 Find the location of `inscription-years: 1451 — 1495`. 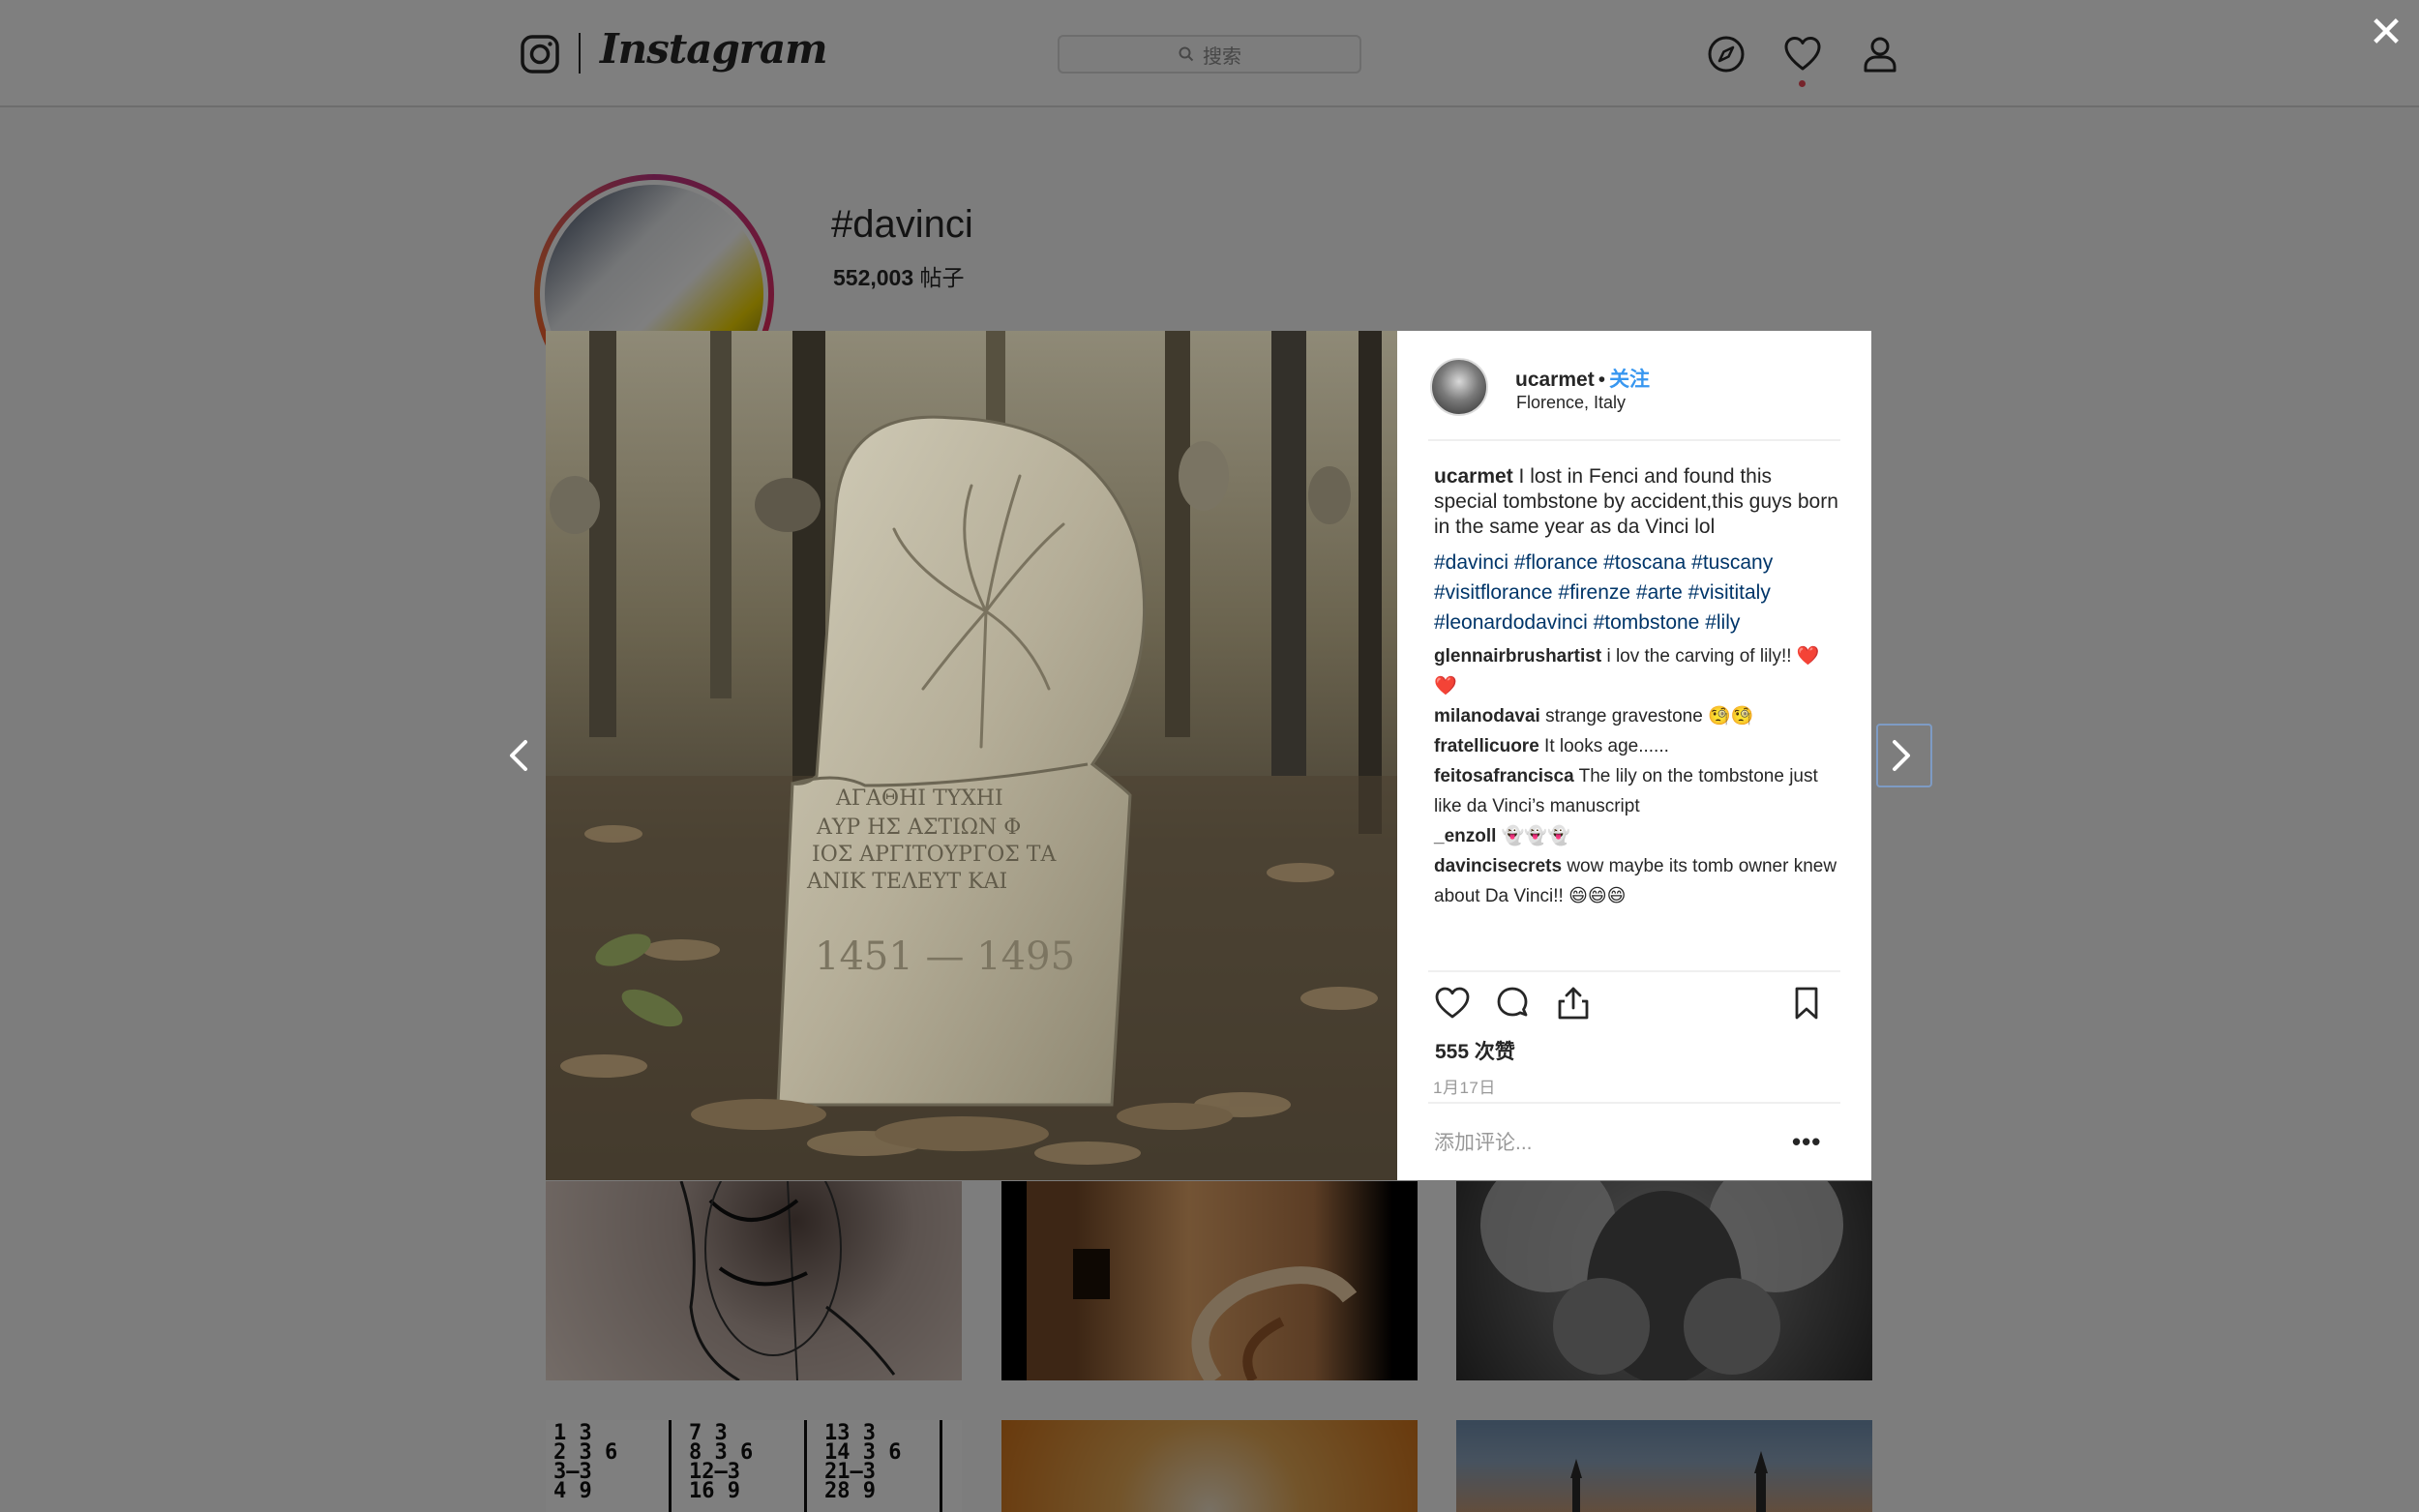

inscription-years: 1451 — 1495 is located at coordinates (945, 957).